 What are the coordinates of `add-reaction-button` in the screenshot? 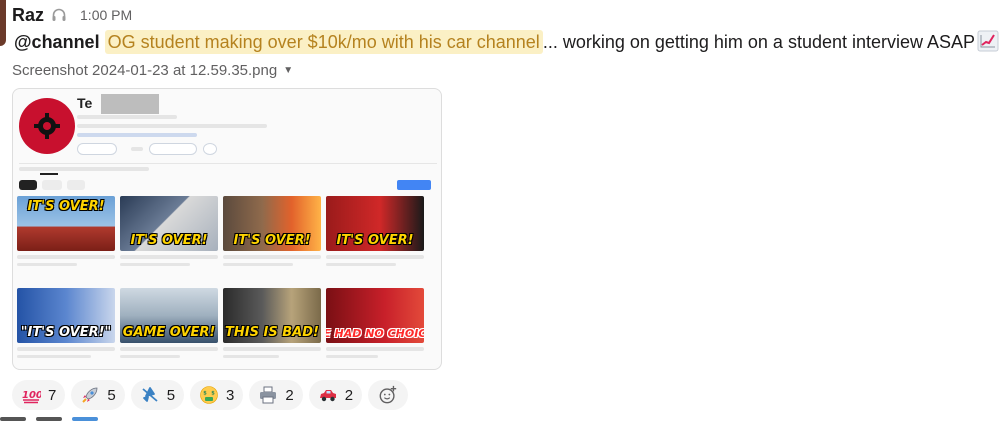 It's located at (388, 395).